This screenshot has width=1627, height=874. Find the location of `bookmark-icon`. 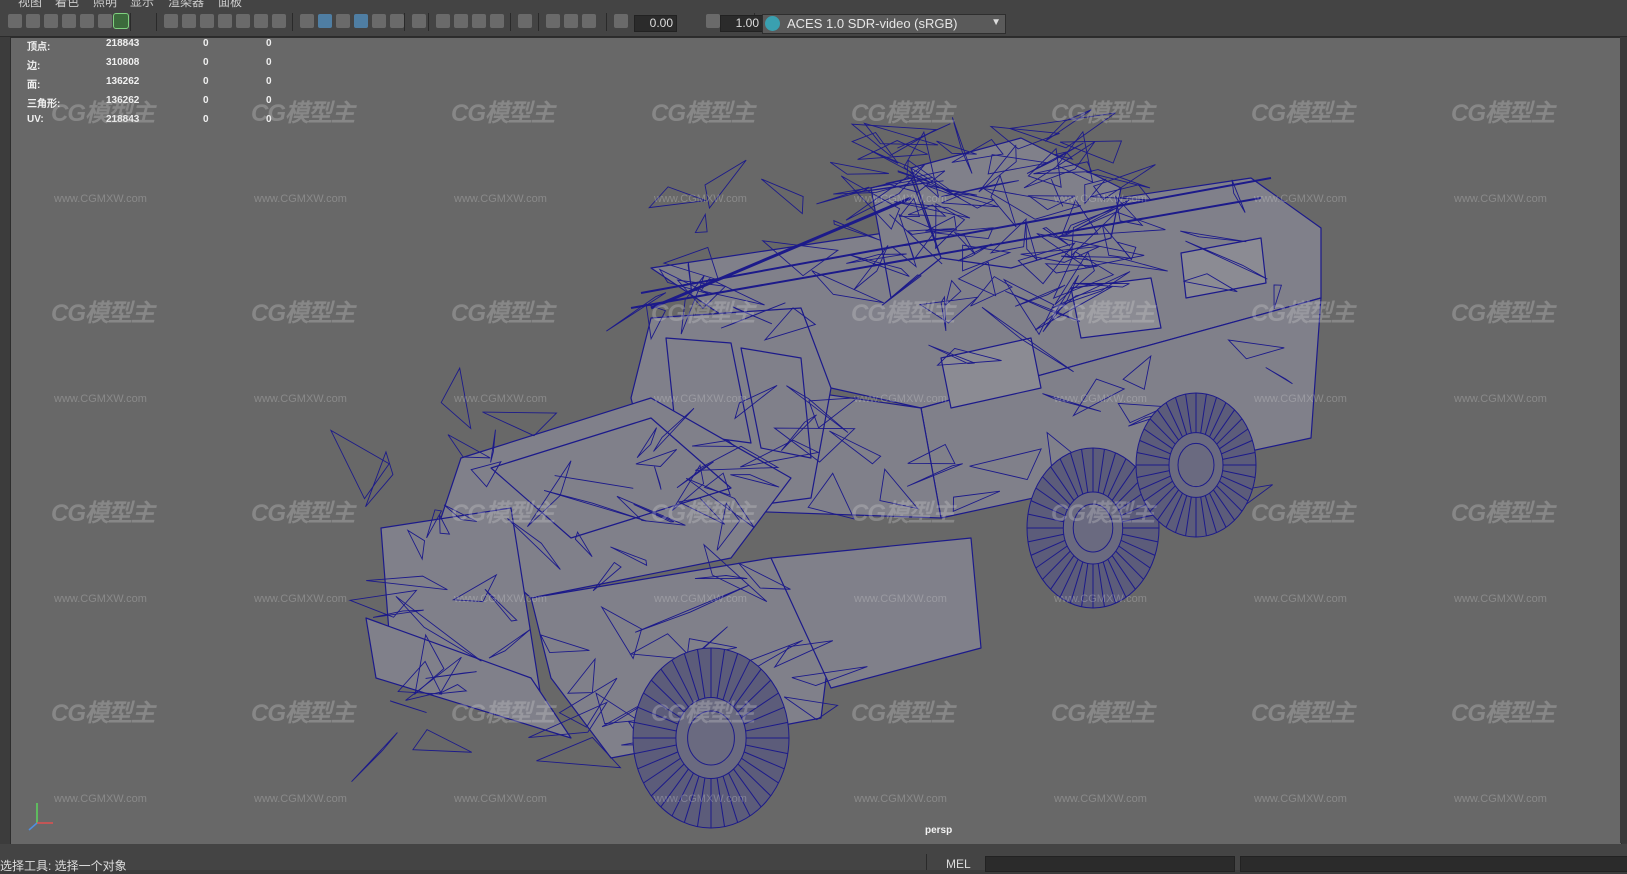

bookmark-icon is located at coordinates (69, 21).